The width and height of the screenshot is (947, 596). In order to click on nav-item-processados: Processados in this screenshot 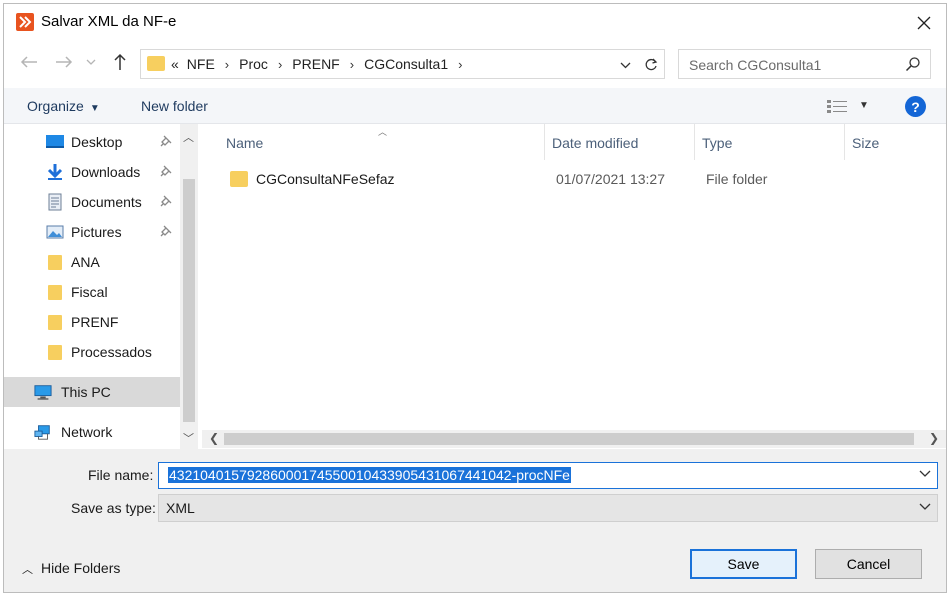, I will do `click(92, 352)`.